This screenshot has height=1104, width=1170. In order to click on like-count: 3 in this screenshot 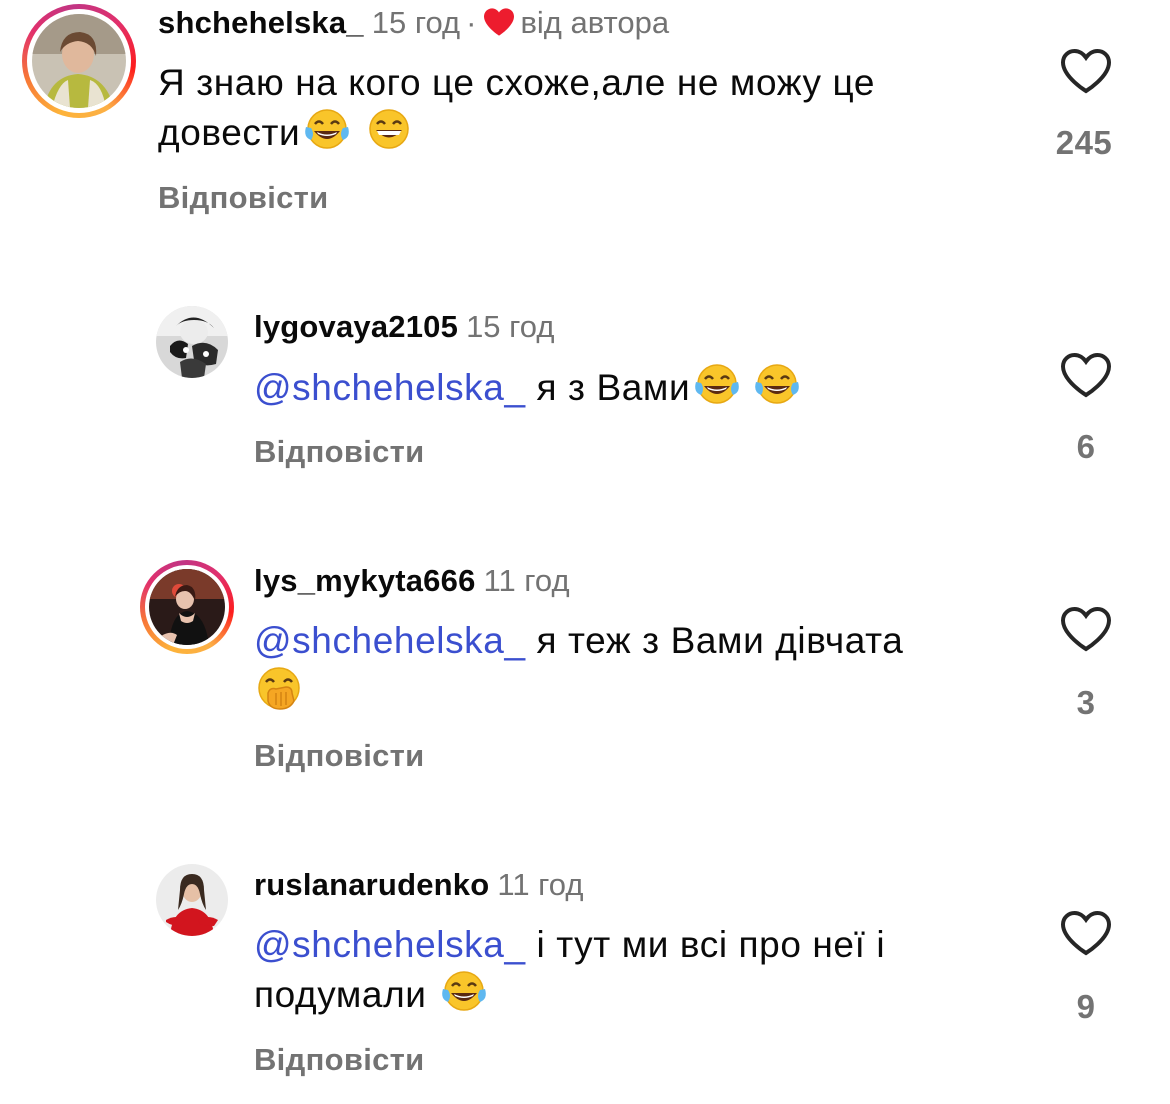, I will do `click(1086, 702)`.